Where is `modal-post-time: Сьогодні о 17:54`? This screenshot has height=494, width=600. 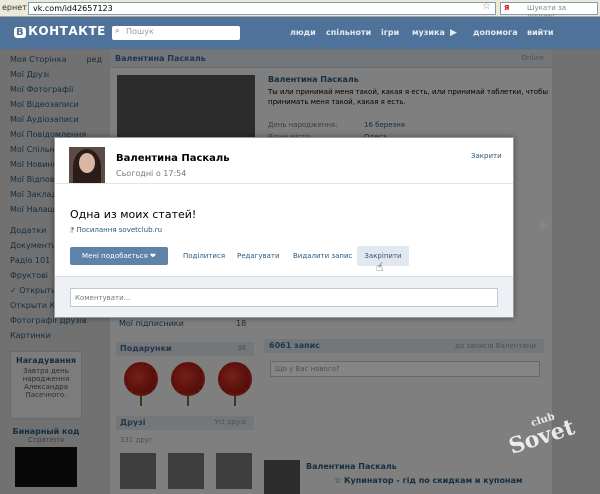 modal-post-time: Сьогодні о 17:54 is located at coordinates (151, 173).